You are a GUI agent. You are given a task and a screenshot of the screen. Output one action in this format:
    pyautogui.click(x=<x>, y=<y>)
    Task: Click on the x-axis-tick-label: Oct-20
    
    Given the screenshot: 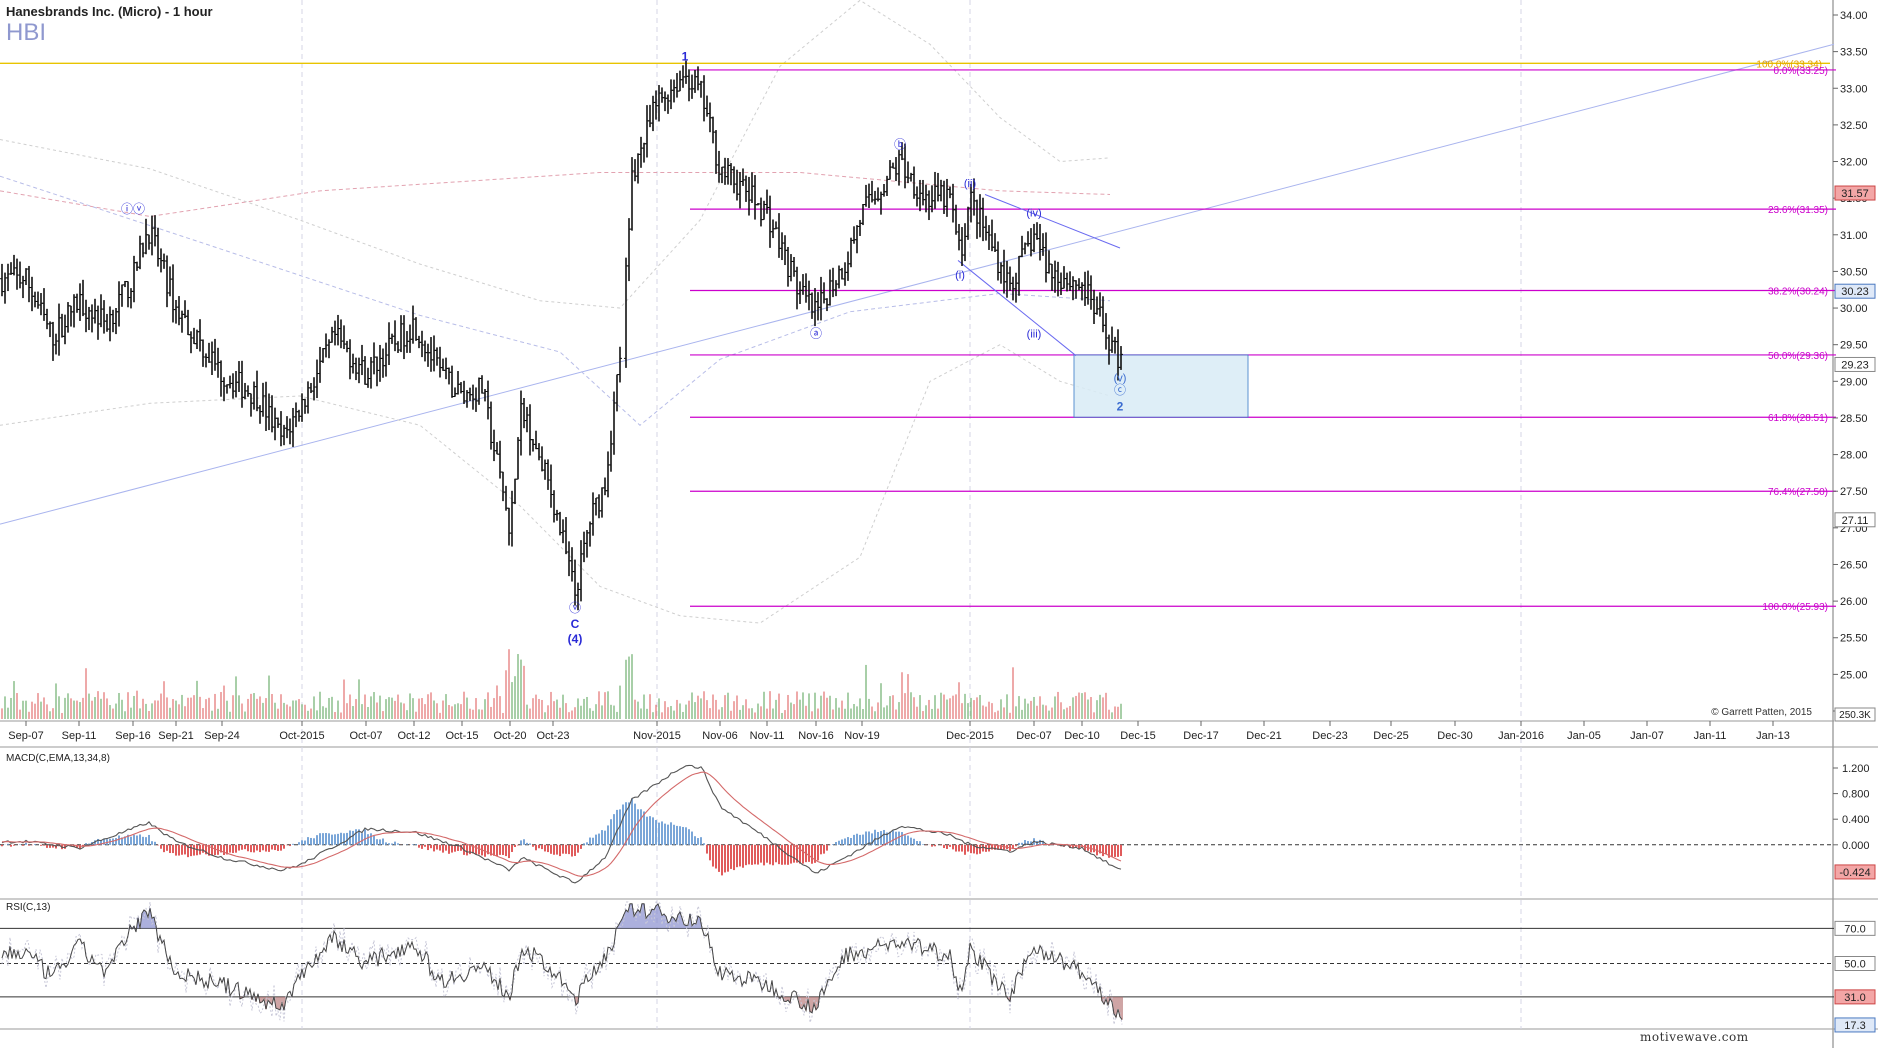 What is the action you would take?
    pyautogui.click(x=509, y=736)
    